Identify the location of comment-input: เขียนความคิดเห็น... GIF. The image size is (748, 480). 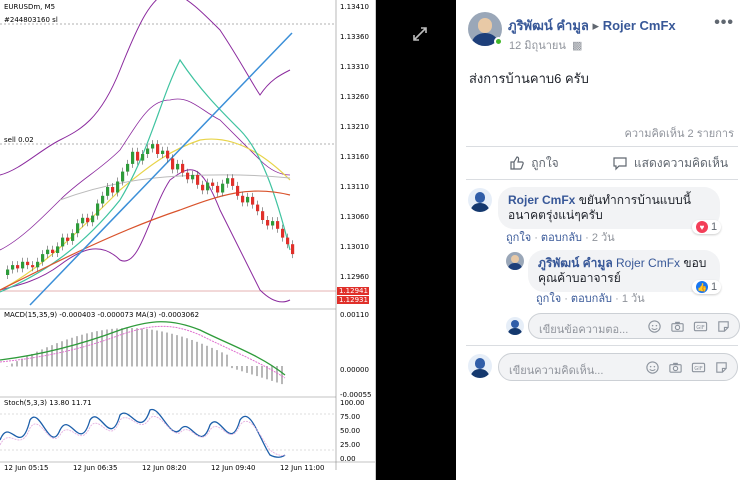
(618, 367).